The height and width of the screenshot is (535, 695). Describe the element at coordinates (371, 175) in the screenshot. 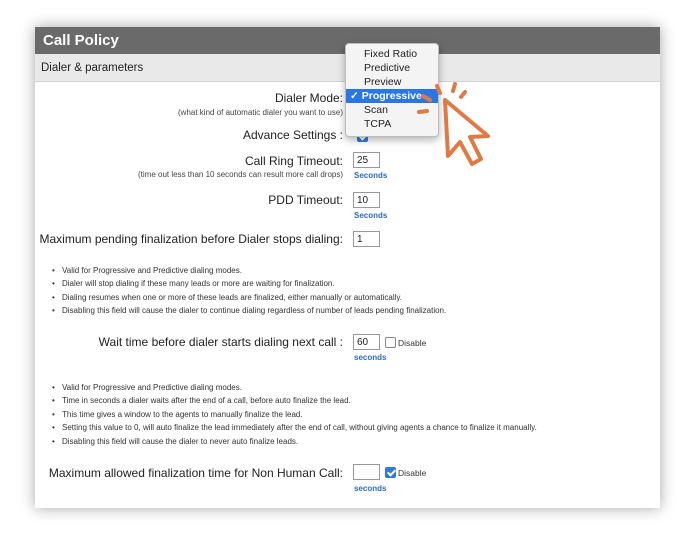

I see `ring-timeout-unit: Seconds` at that location.